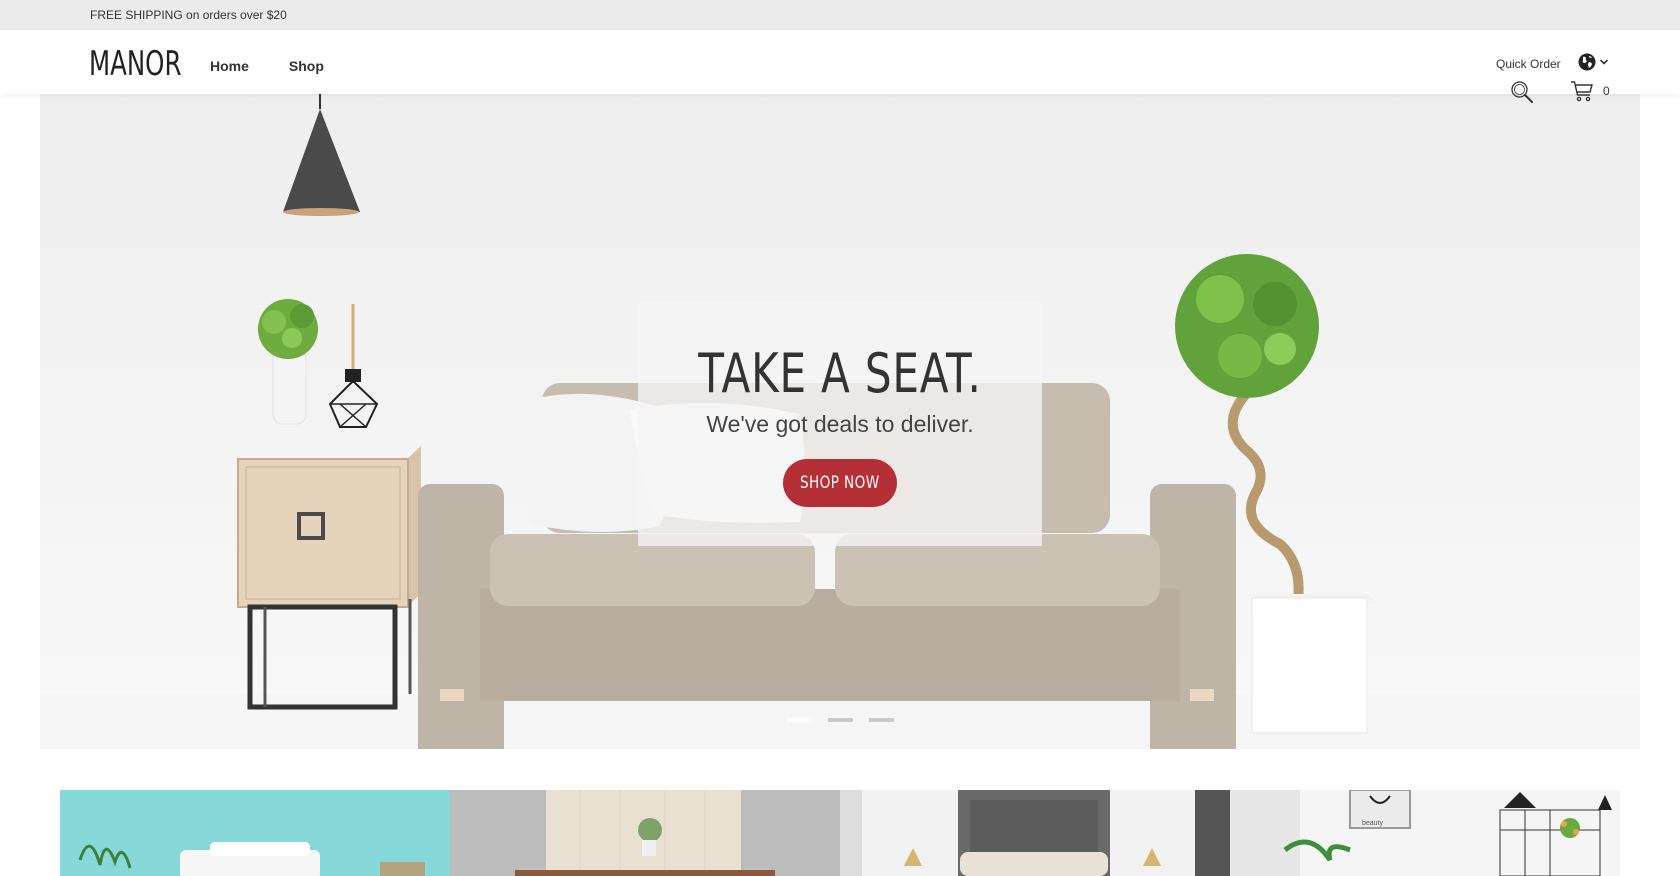  I want to click on category-tile-4: beauty, so click(1425, 833).